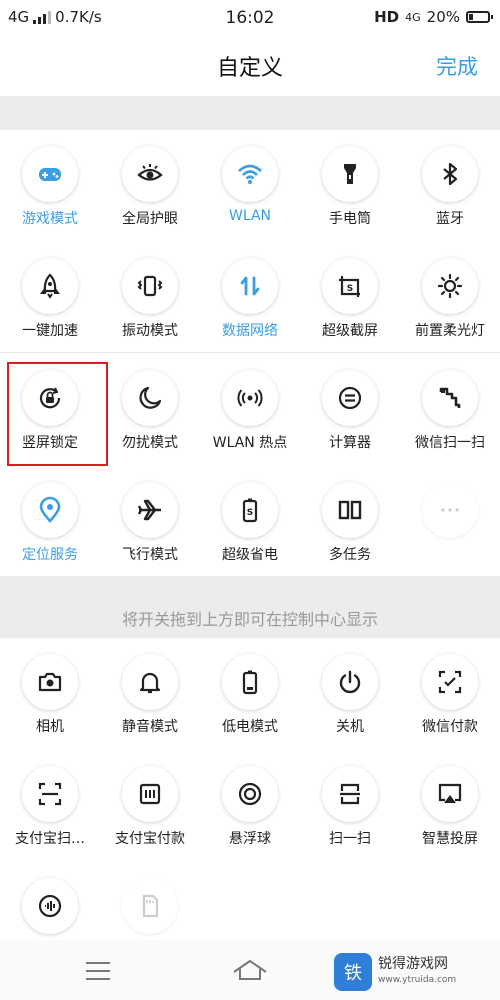 This screenshot has width=500, height=1000. Describe the element at coordinates (150, 398) in the screenshot. I see `moon-icon` at that location.